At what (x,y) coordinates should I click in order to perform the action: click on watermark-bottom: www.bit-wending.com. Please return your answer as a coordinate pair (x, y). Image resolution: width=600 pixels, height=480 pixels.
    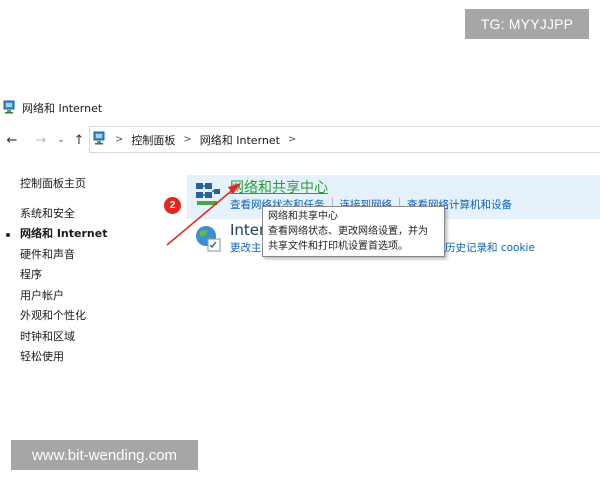
    Looking at the image, I should click on (104, 455).